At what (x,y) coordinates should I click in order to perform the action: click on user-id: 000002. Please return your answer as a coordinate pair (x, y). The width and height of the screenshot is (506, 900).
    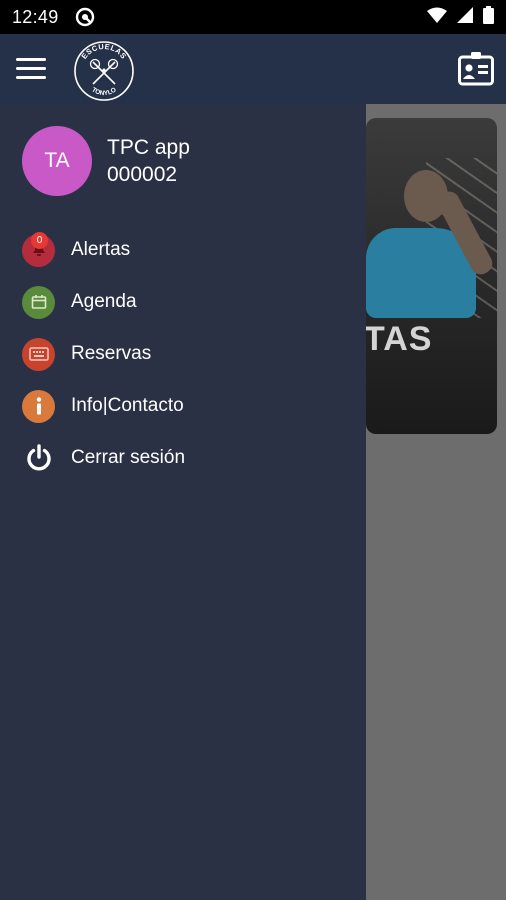
    Looking at the image, I should click on (142, 174).